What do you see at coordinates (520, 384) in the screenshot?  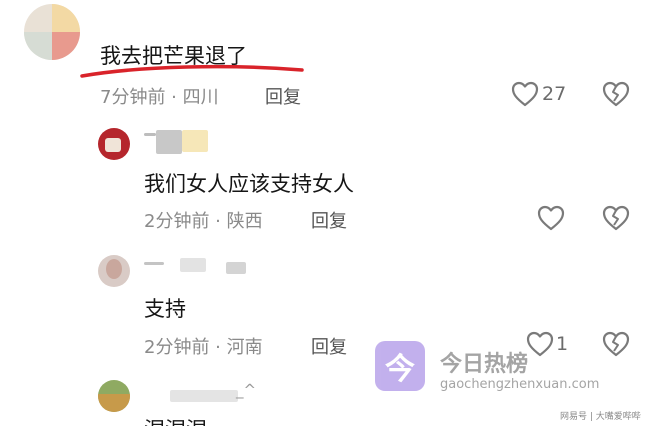 I see `watermark-url: gaochengzhenxuan.com` at bounding box center [520, 384].